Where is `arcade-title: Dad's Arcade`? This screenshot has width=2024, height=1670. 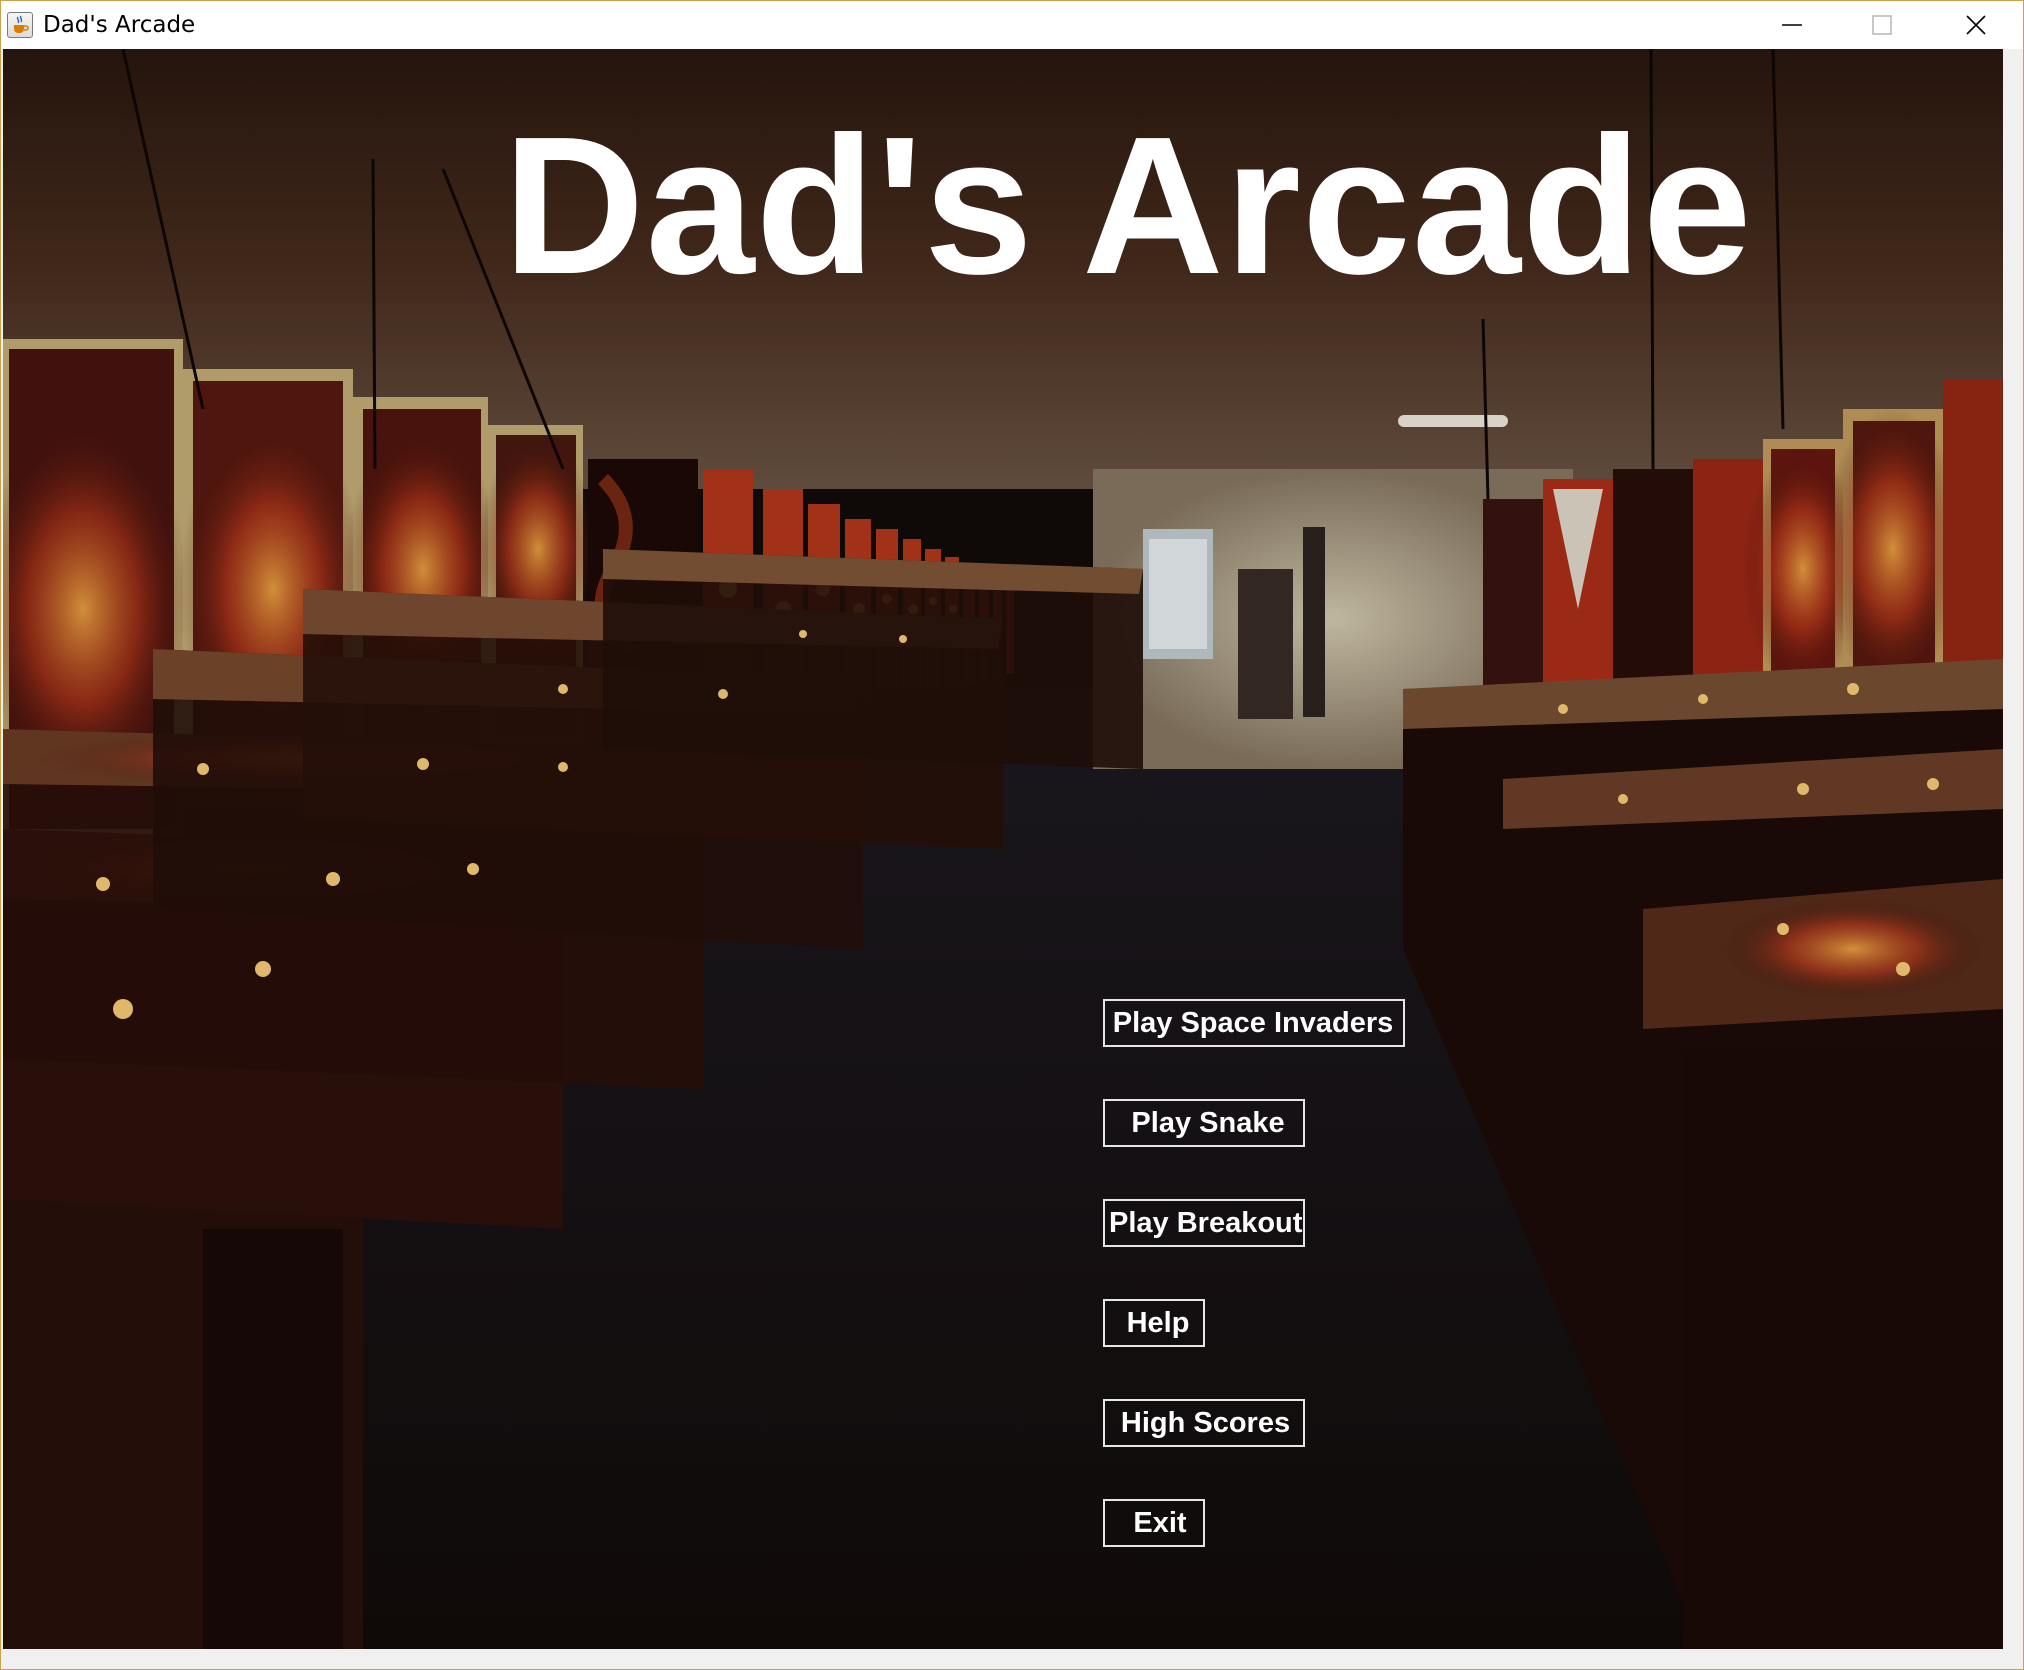
arcade-title: Dad's Arcade is located at coordinates (1128, 205).